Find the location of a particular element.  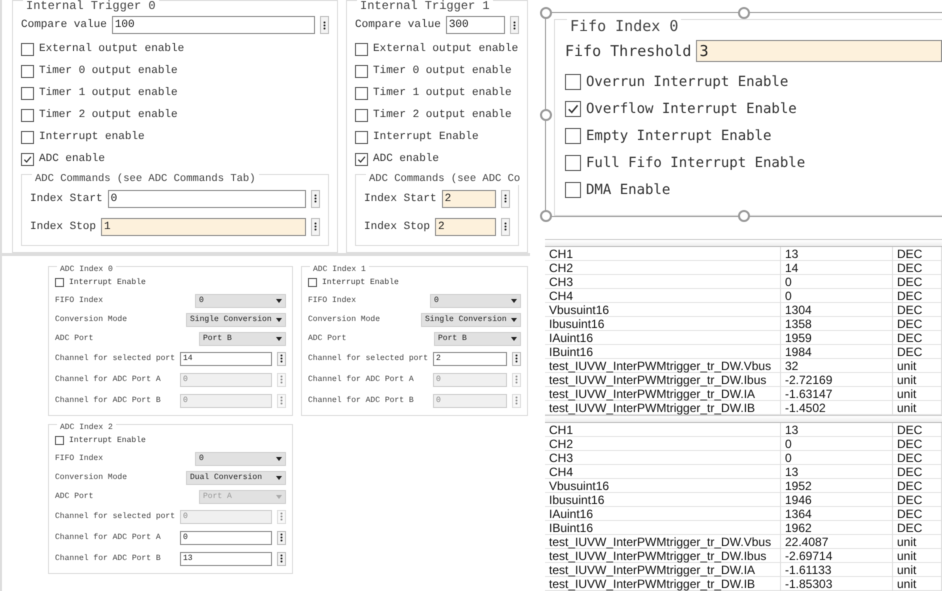

field-label: Index Stop is located at coordinates (397, 226).